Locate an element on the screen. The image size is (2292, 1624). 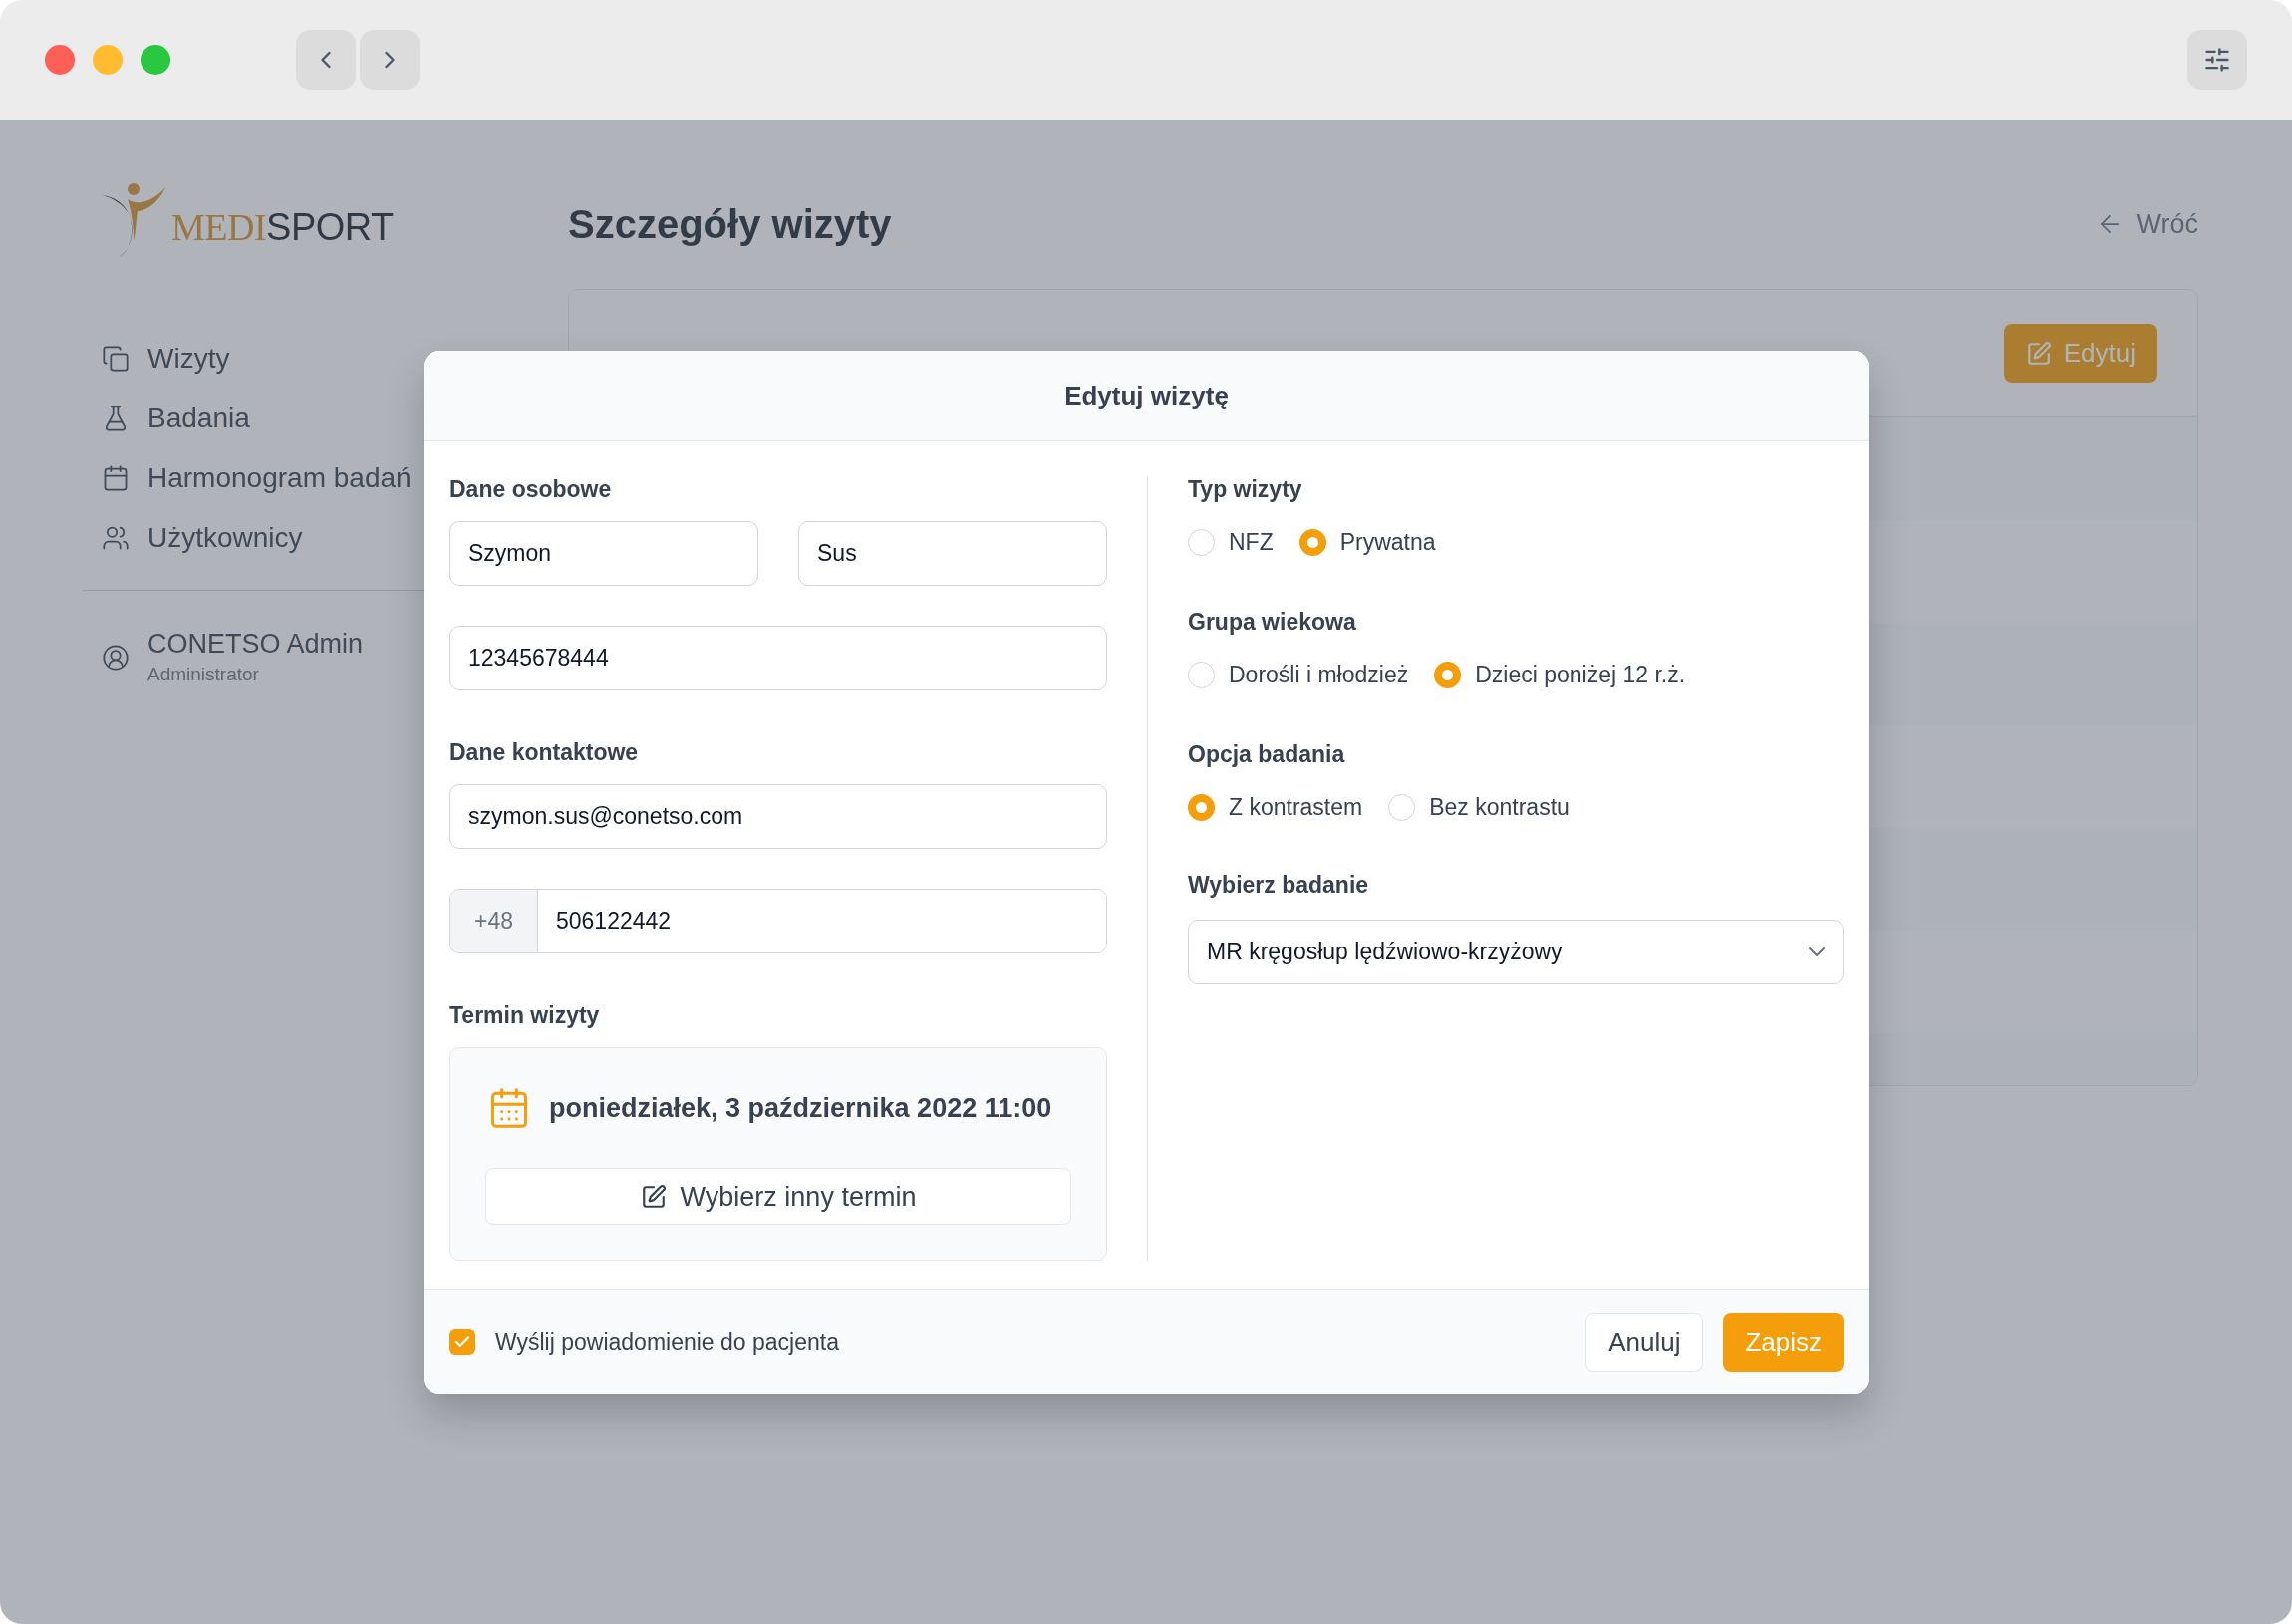
radio-option: Dzieci poniżej 12 r.ż. is located at coordinates (1560, 674).